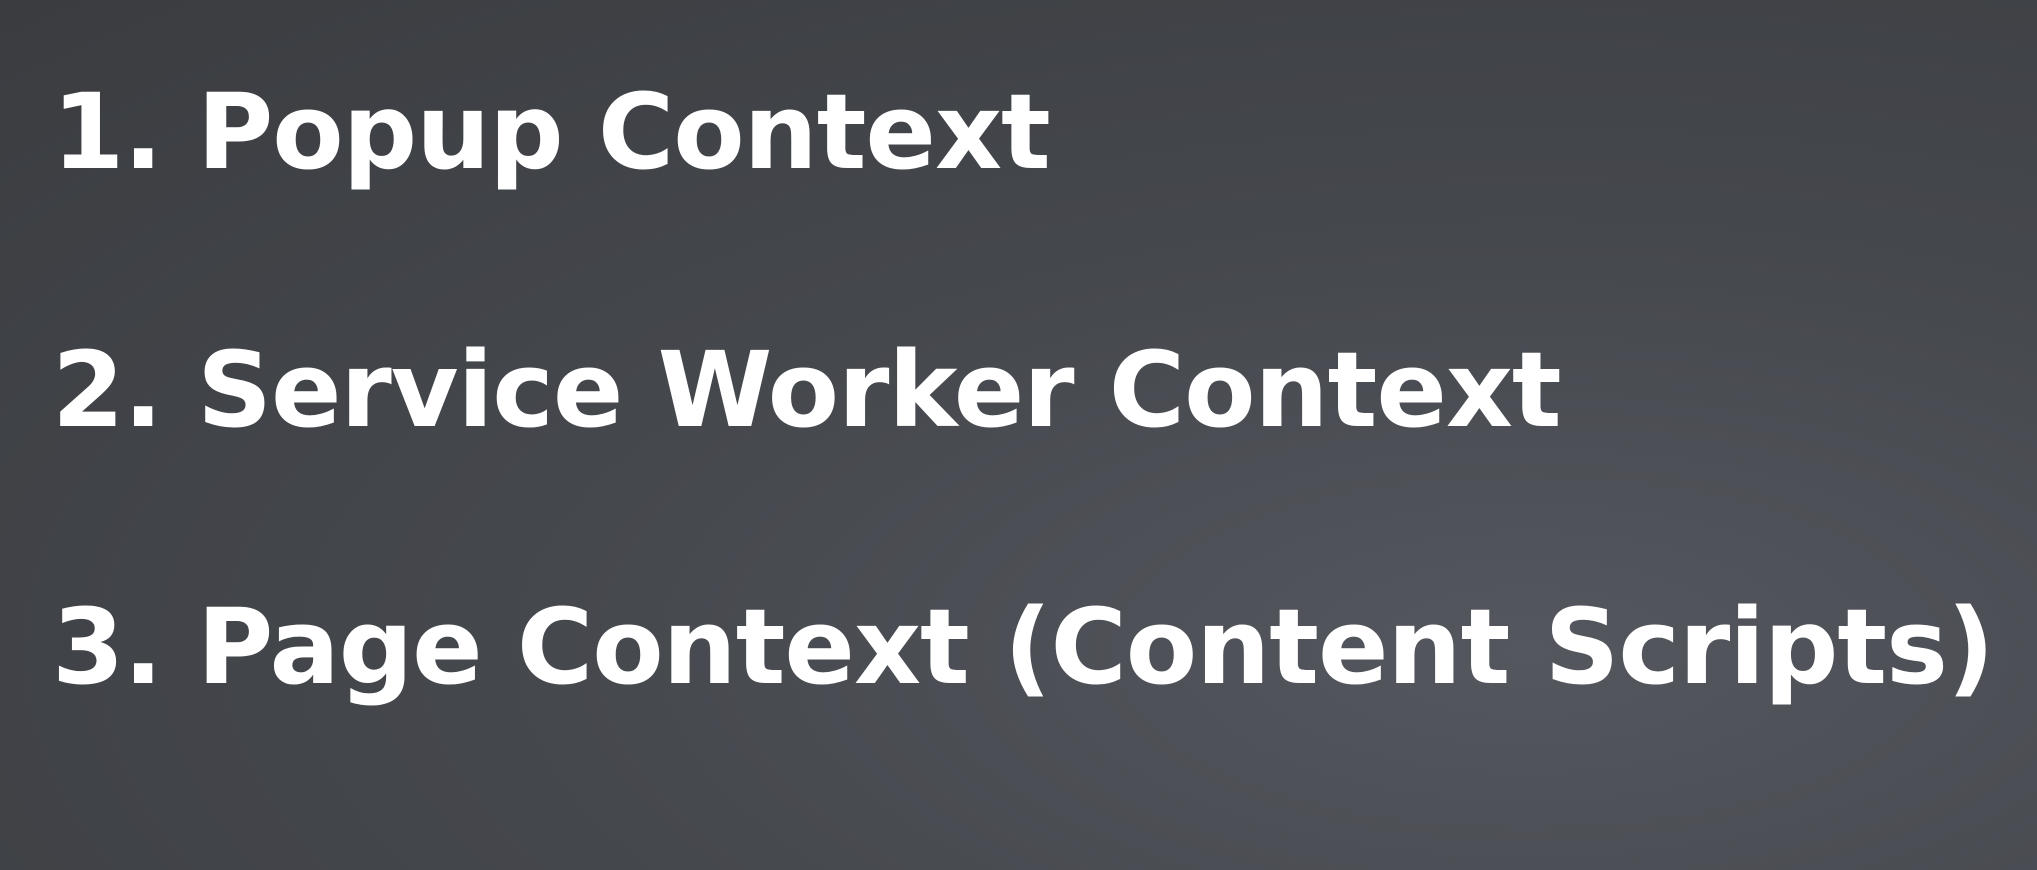  I want to click on list-item-popup-context: 1. Popup Context, so click(551, 132).